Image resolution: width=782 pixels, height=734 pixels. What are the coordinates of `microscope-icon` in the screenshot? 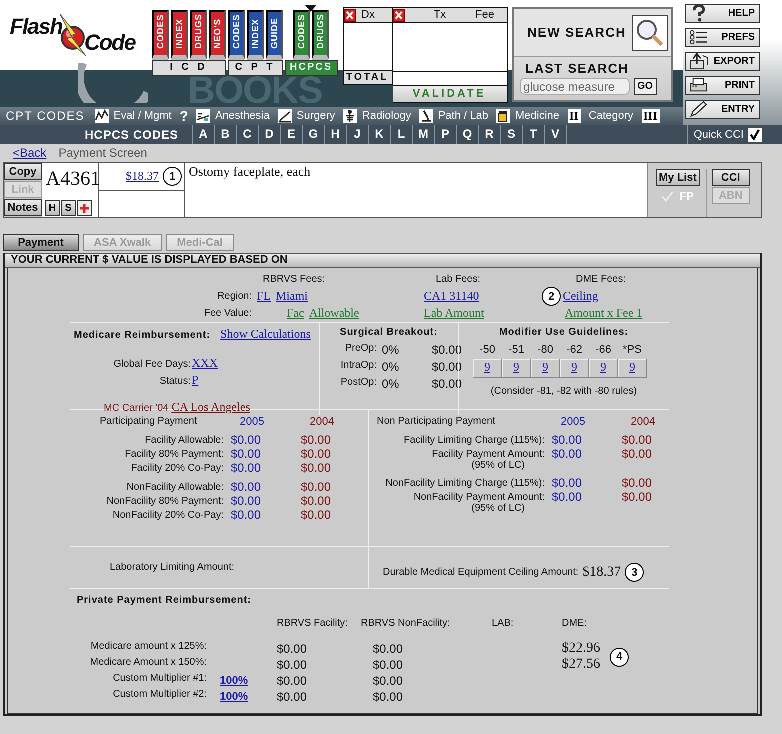 It's located at (426, 116).